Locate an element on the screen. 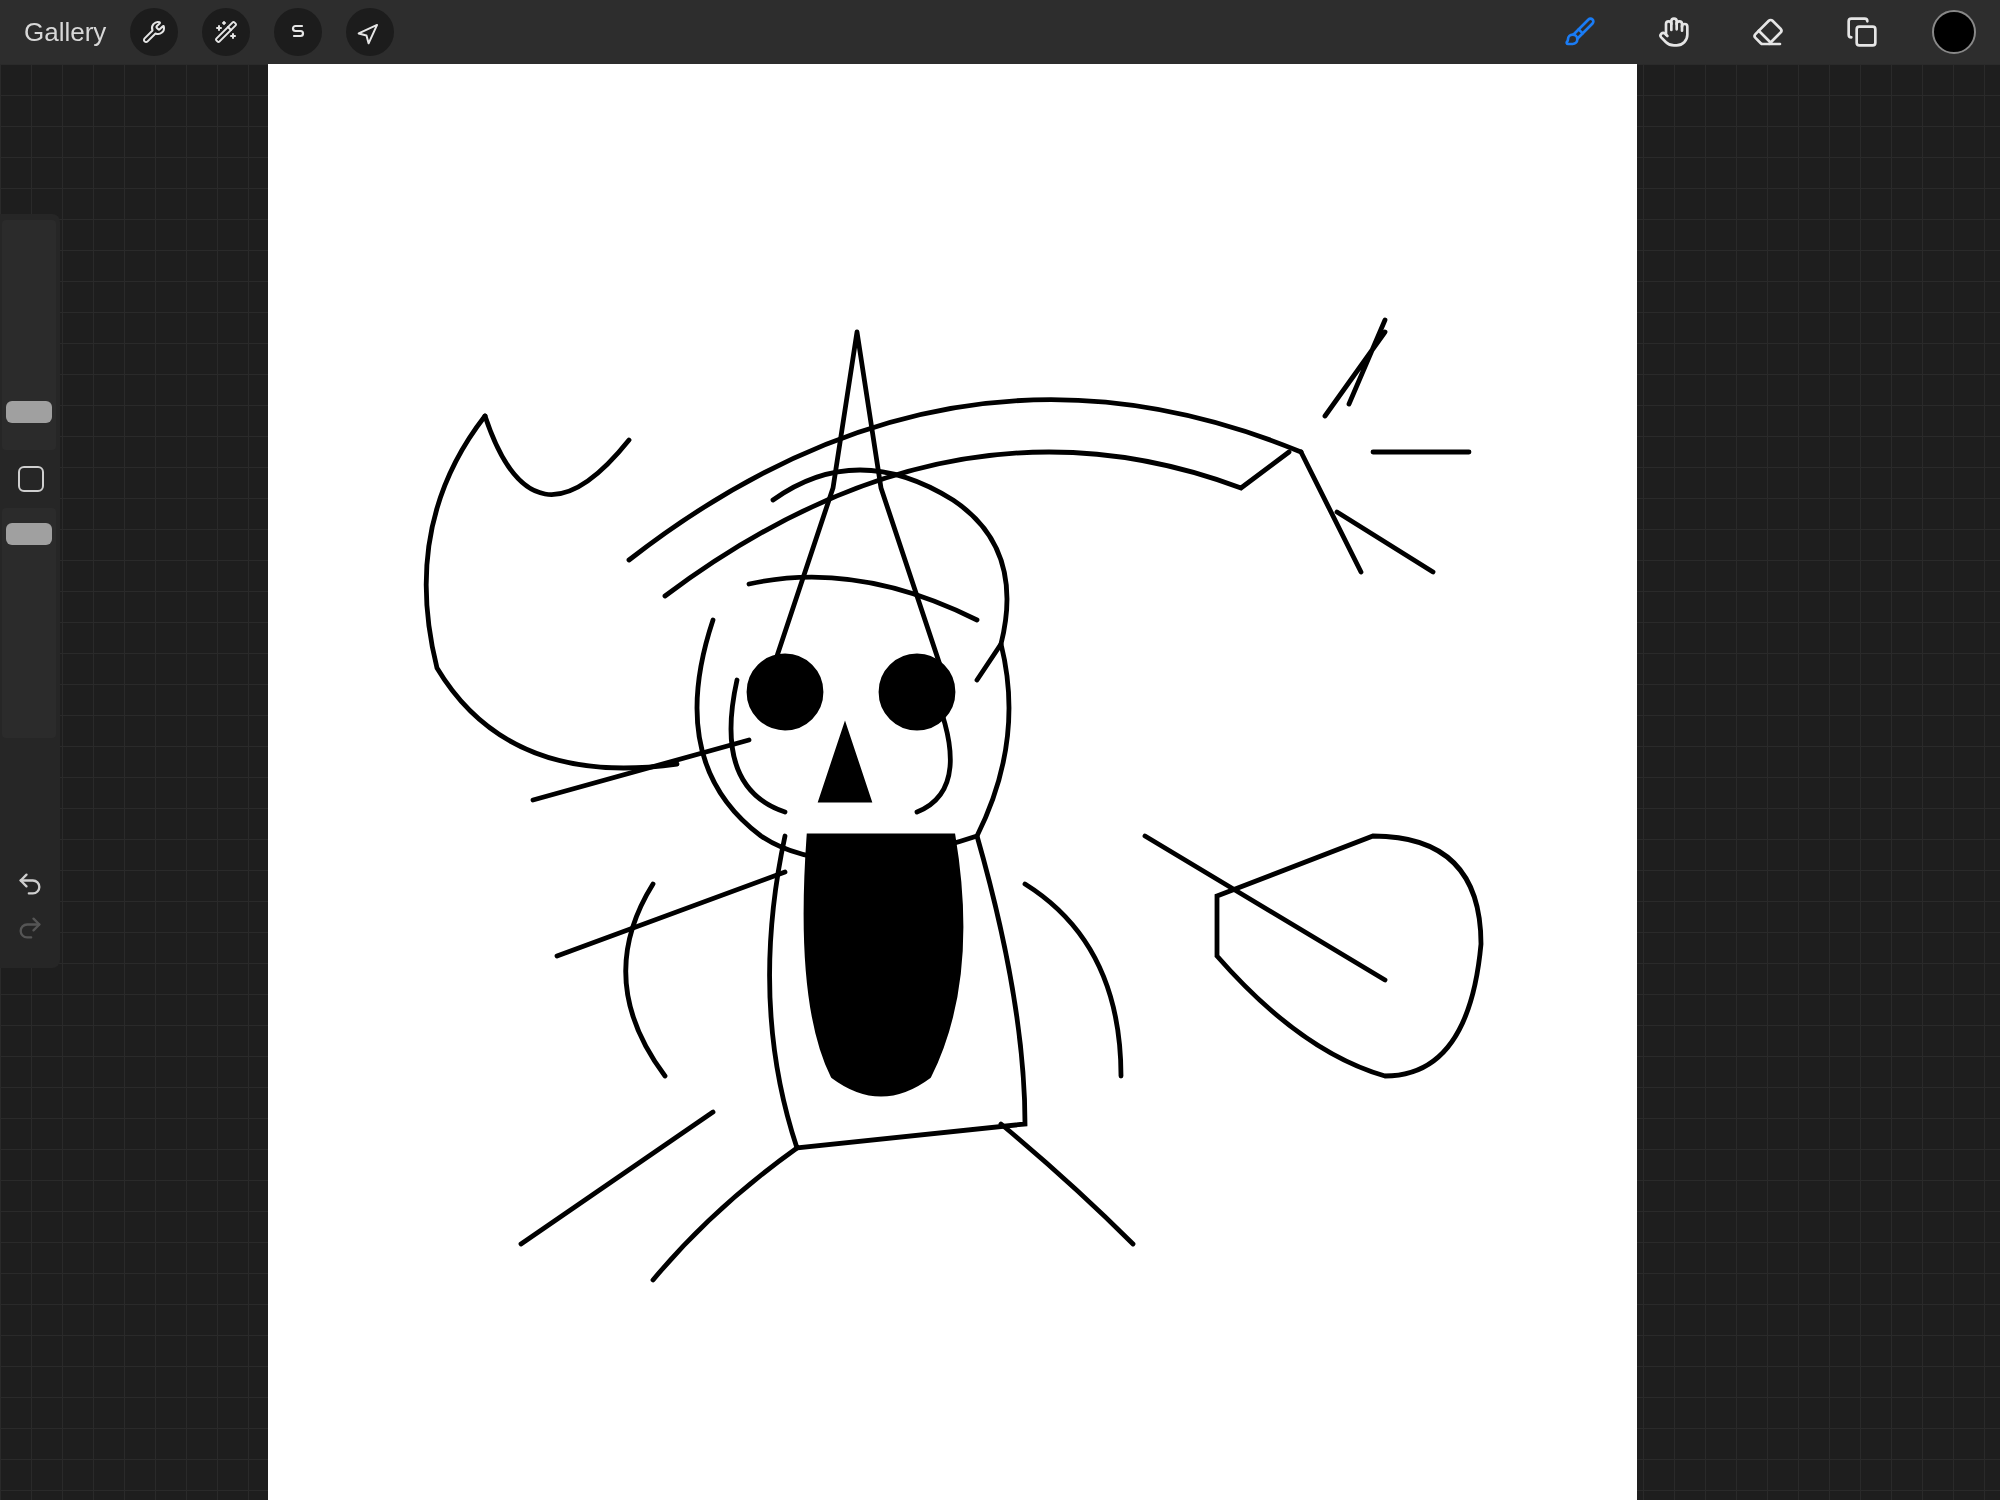  magic-wand-icon is located at coordinates (226, 32).